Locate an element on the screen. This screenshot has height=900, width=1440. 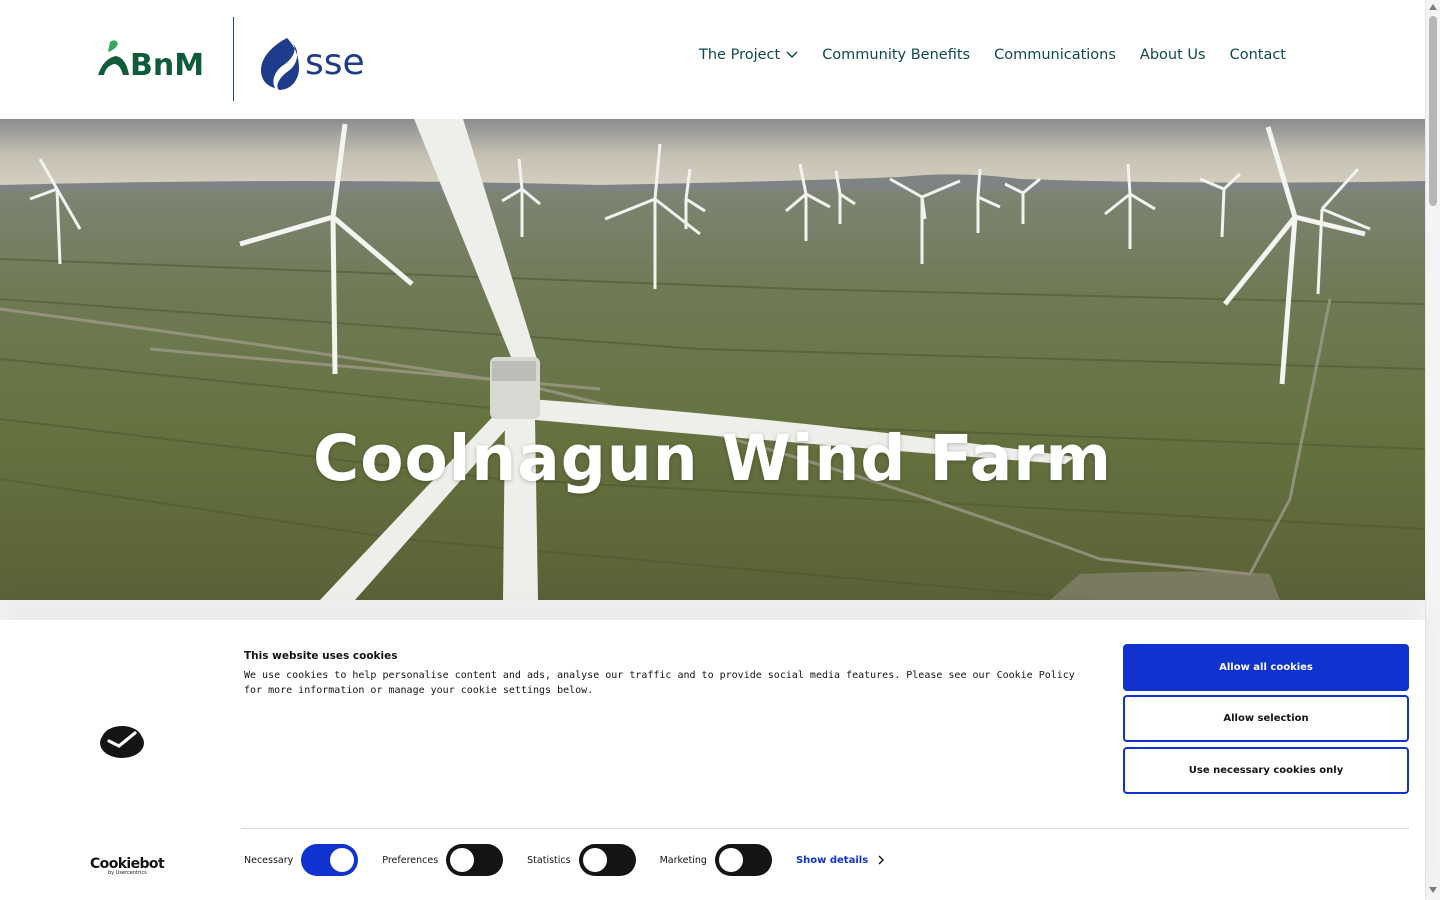
cookie-divider is located at coordinates (825, 828).